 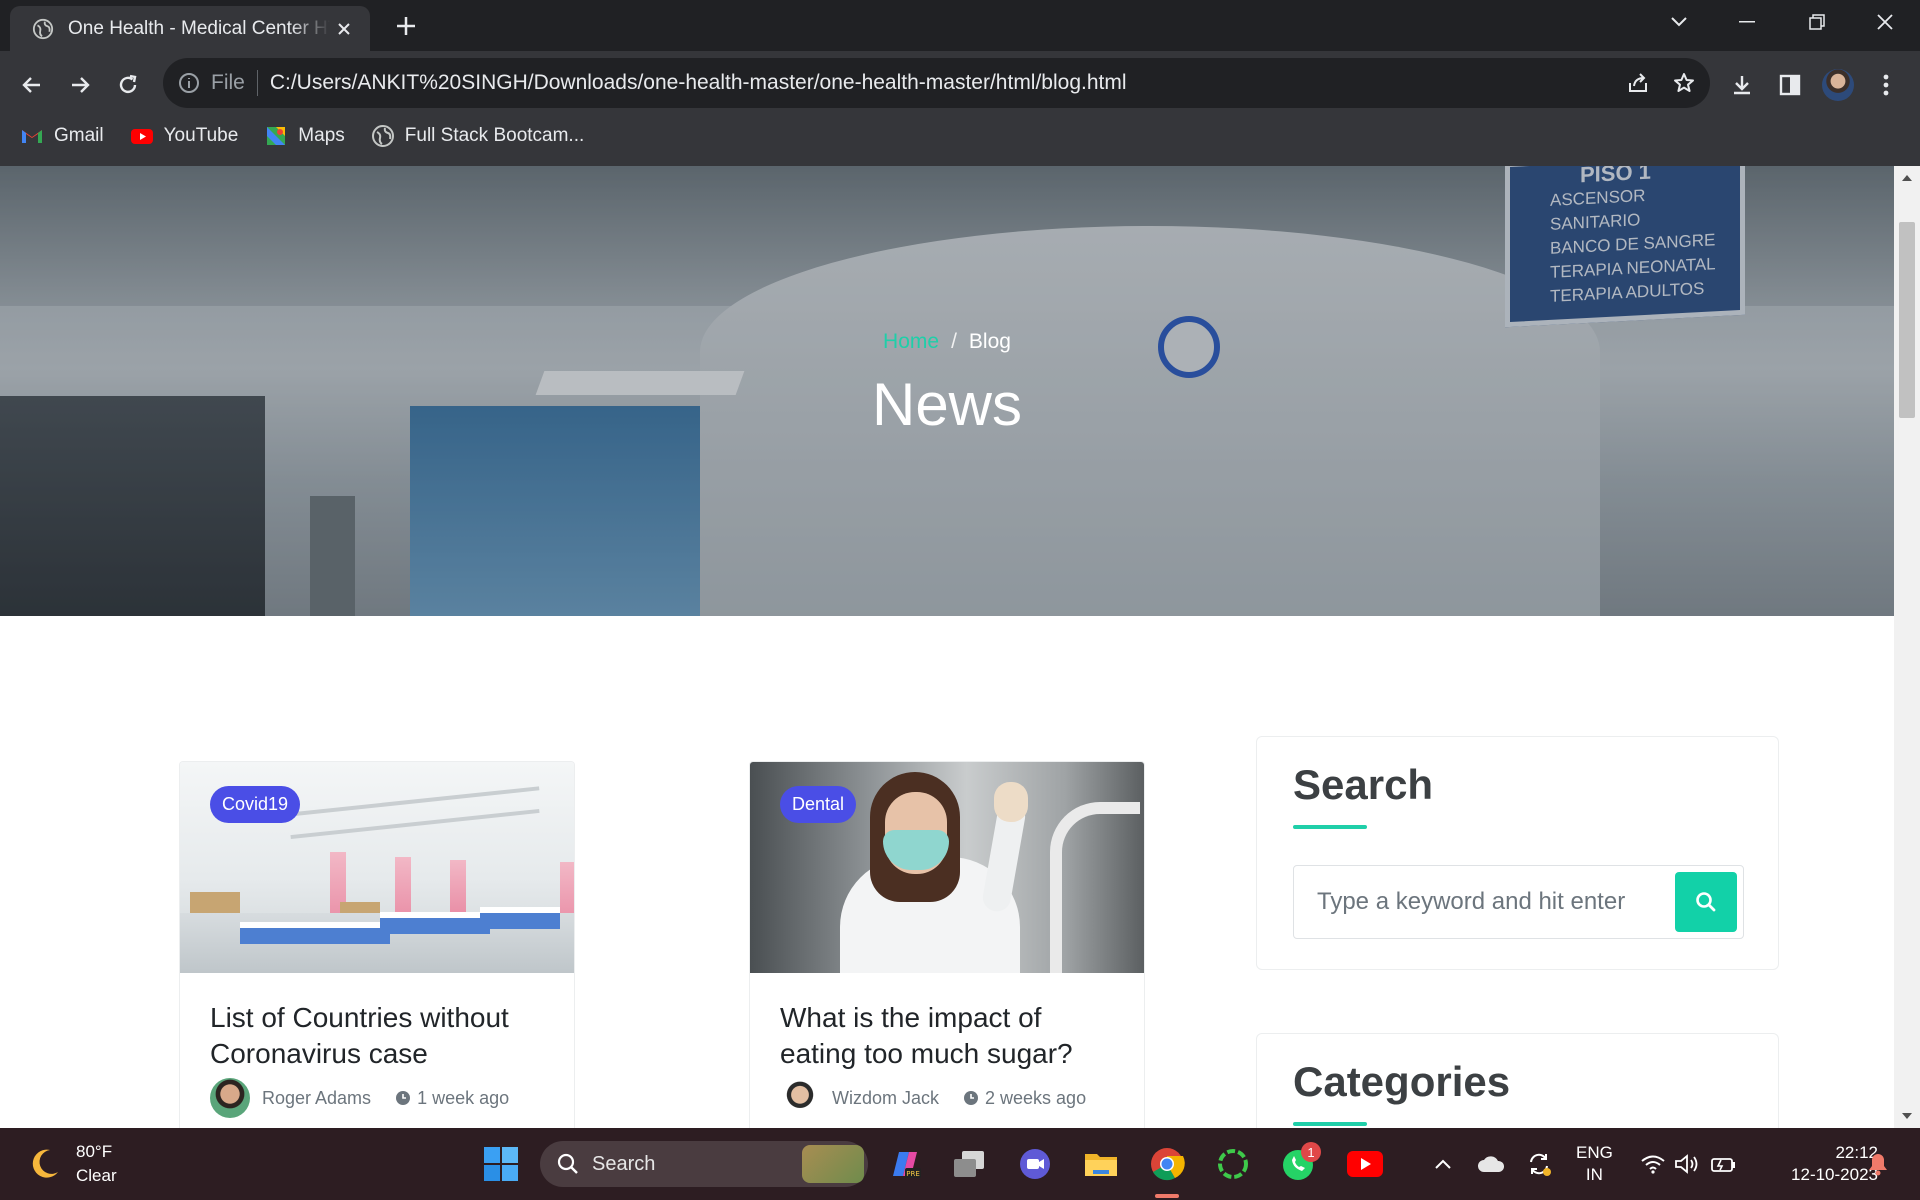 What do you see at coordinates (255, 804) in the screenshot?
I see `category-badge: Covid19` at bounding box center [255, 804].